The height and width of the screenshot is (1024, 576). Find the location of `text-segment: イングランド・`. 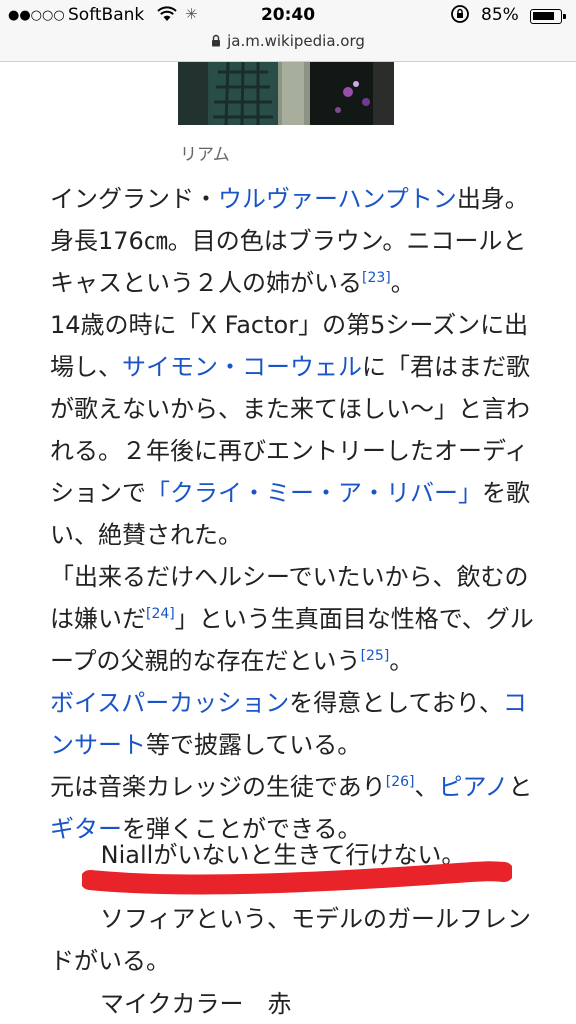

text-segment: イングランド・ is located at coordinates (134, 199).